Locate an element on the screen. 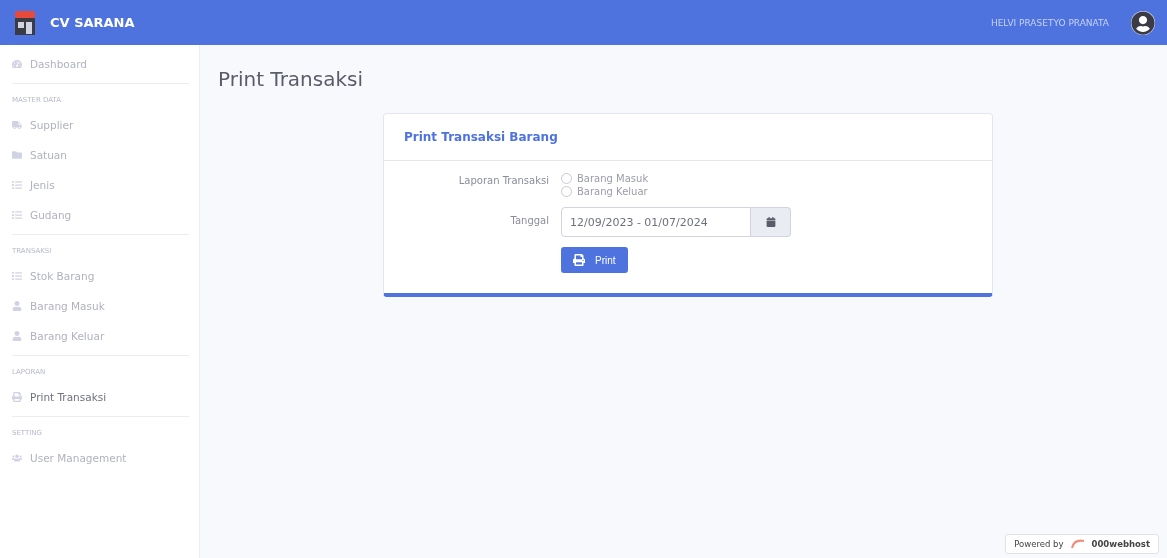 This screenshot has width=1167, height=558. swirl-logo-icon is located at coordinates (1077, 544).